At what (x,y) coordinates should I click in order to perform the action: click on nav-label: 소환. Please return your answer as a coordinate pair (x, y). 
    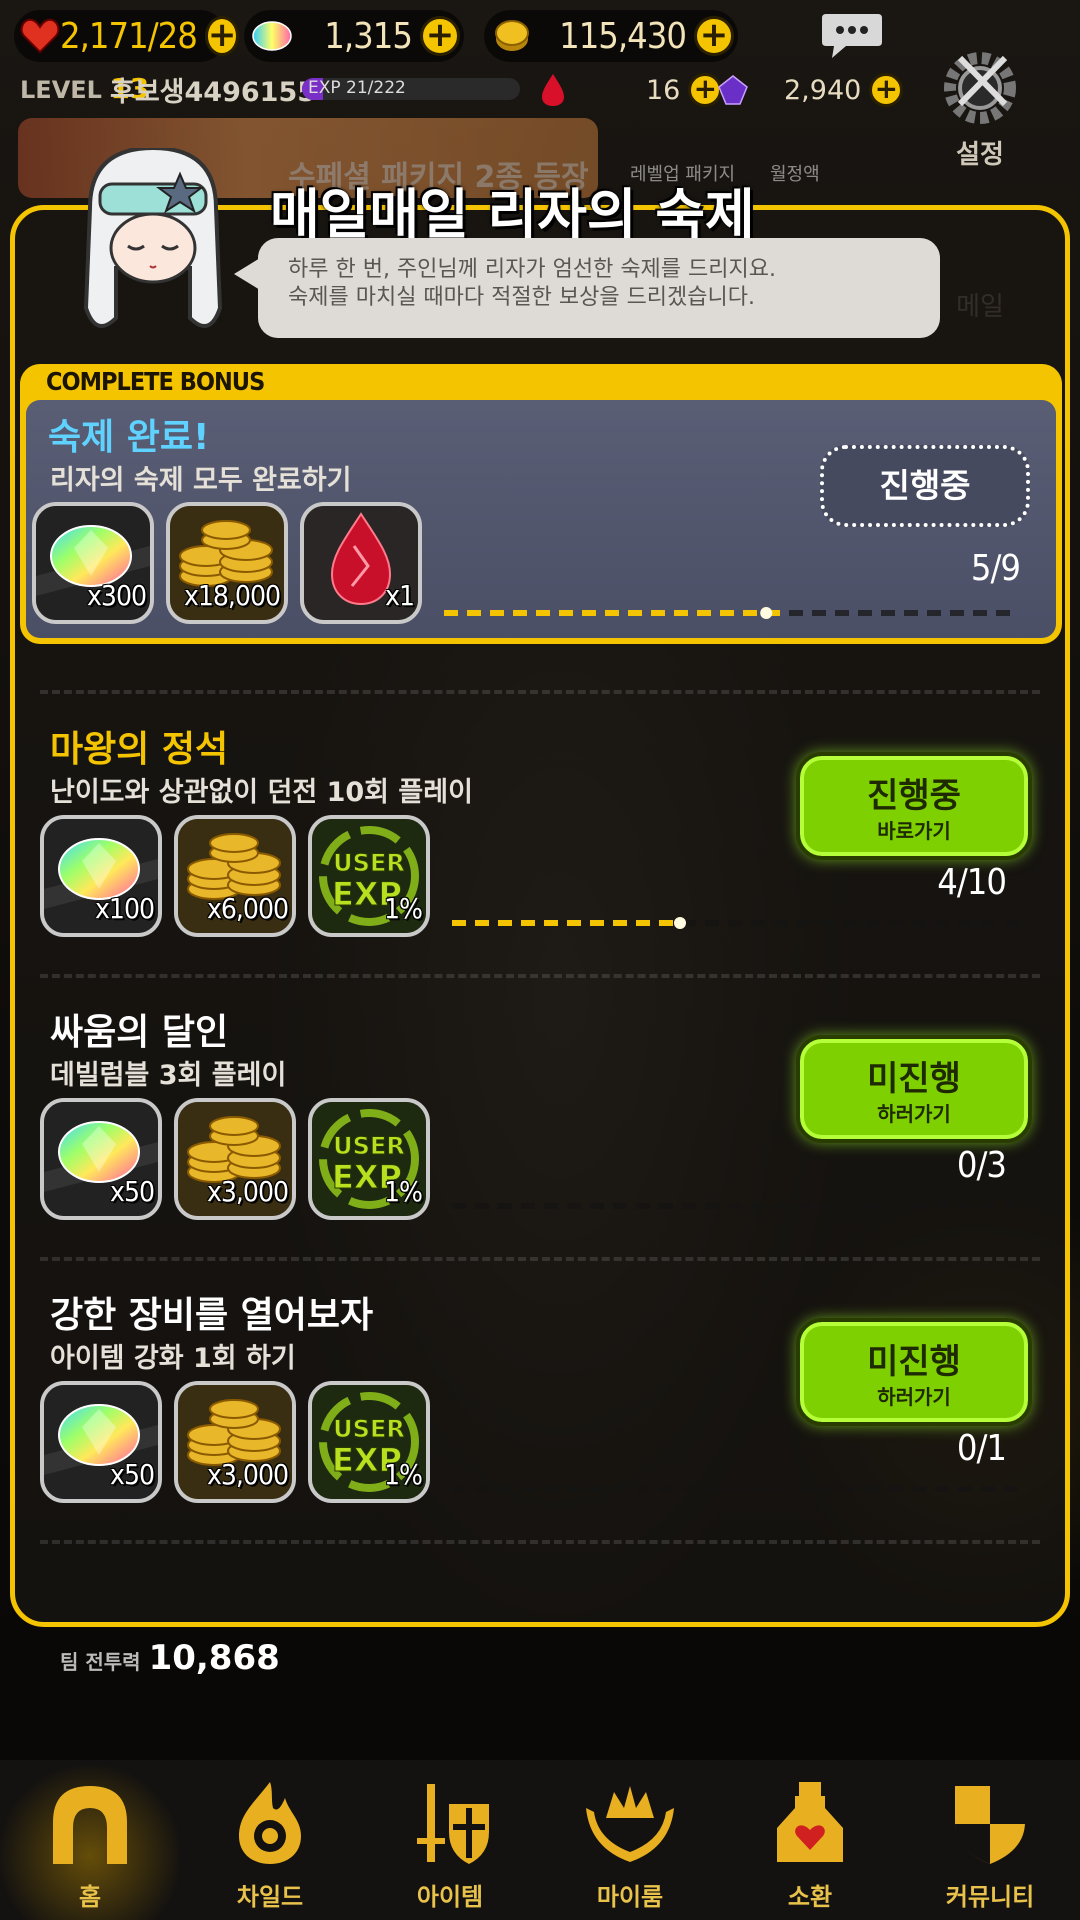
    Looking at the image, I should click on (810, 1897).